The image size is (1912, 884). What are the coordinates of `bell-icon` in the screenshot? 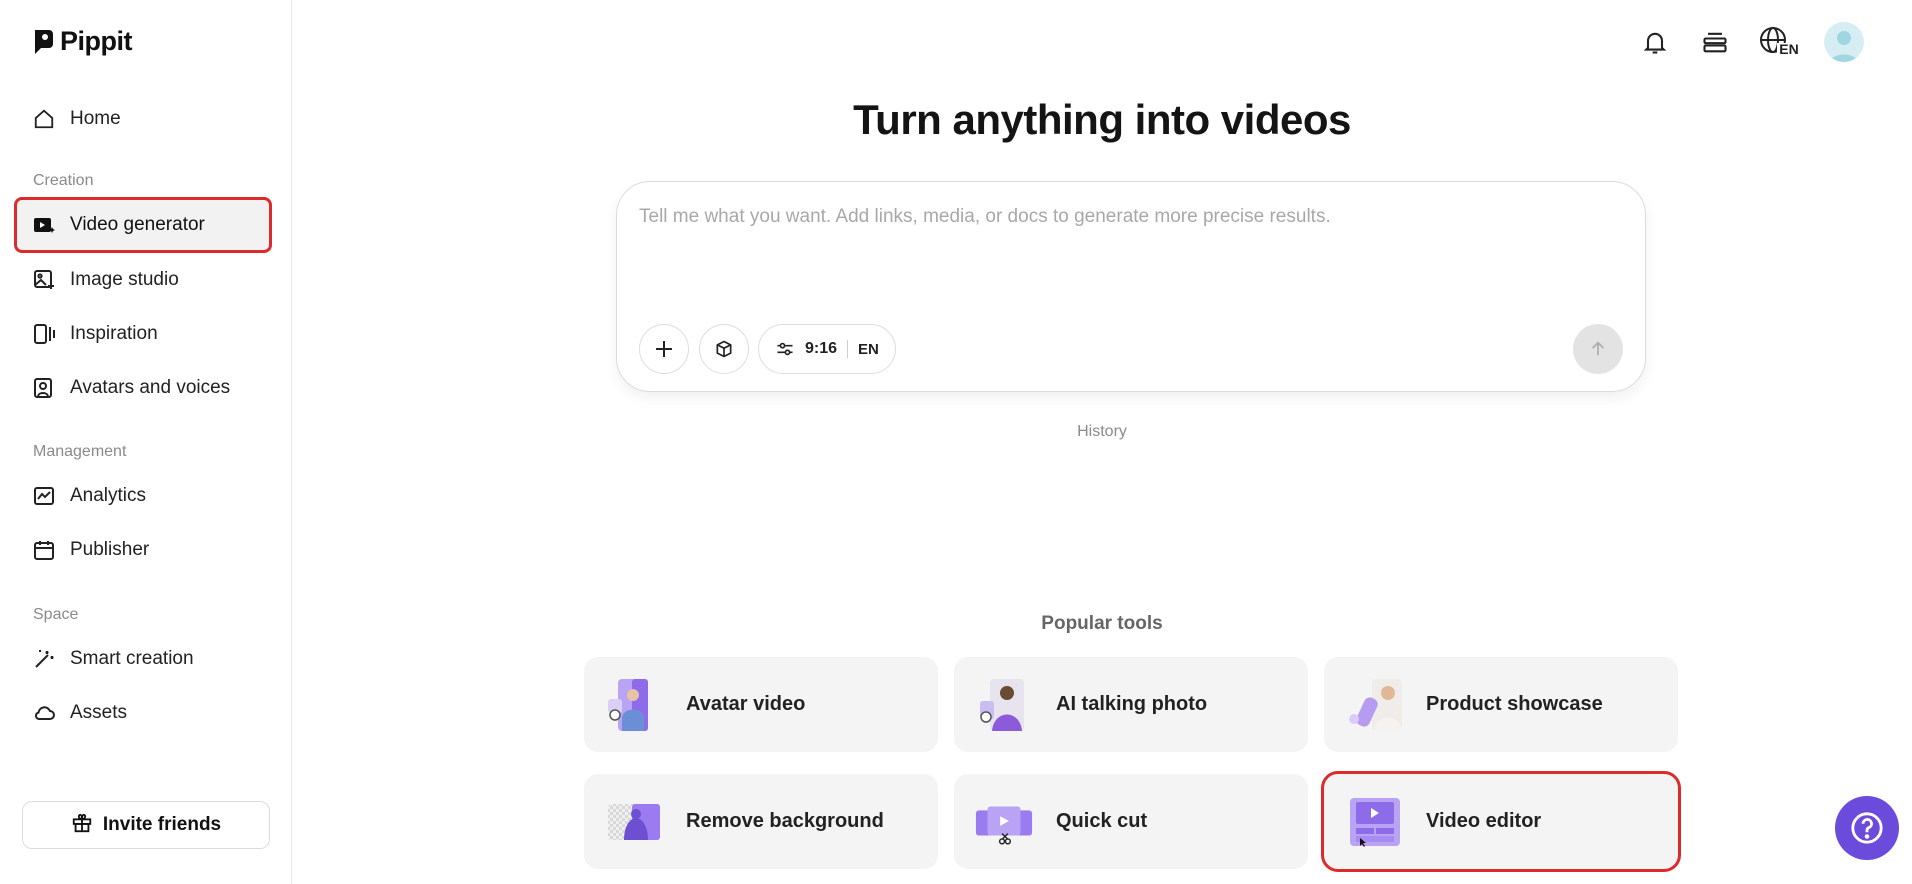 It's located at (1655, 42).